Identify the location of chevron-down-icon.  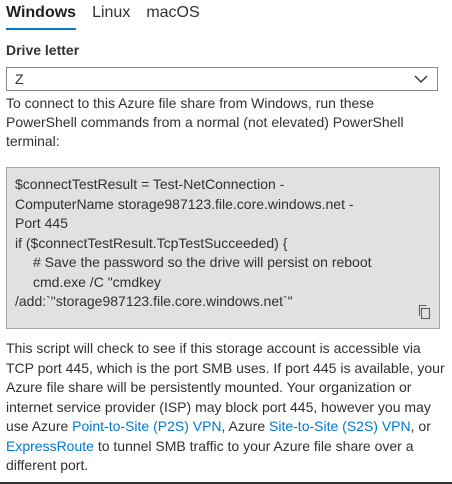
(421, 79).